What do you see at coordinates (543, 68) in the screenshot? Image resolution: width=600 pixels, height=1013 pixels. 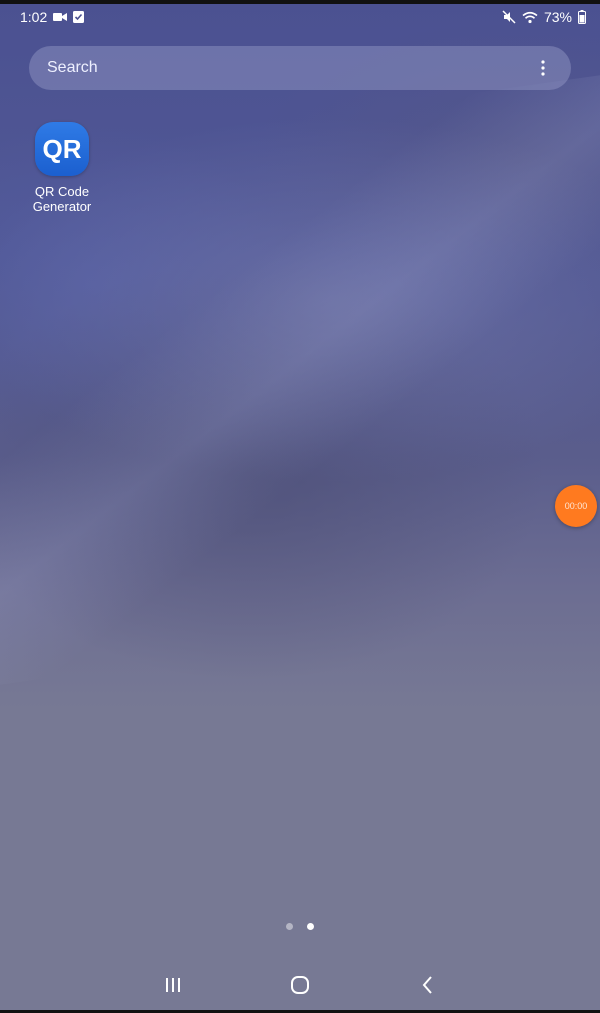 I see `more-options-icon` at bounding box center [543, 68].